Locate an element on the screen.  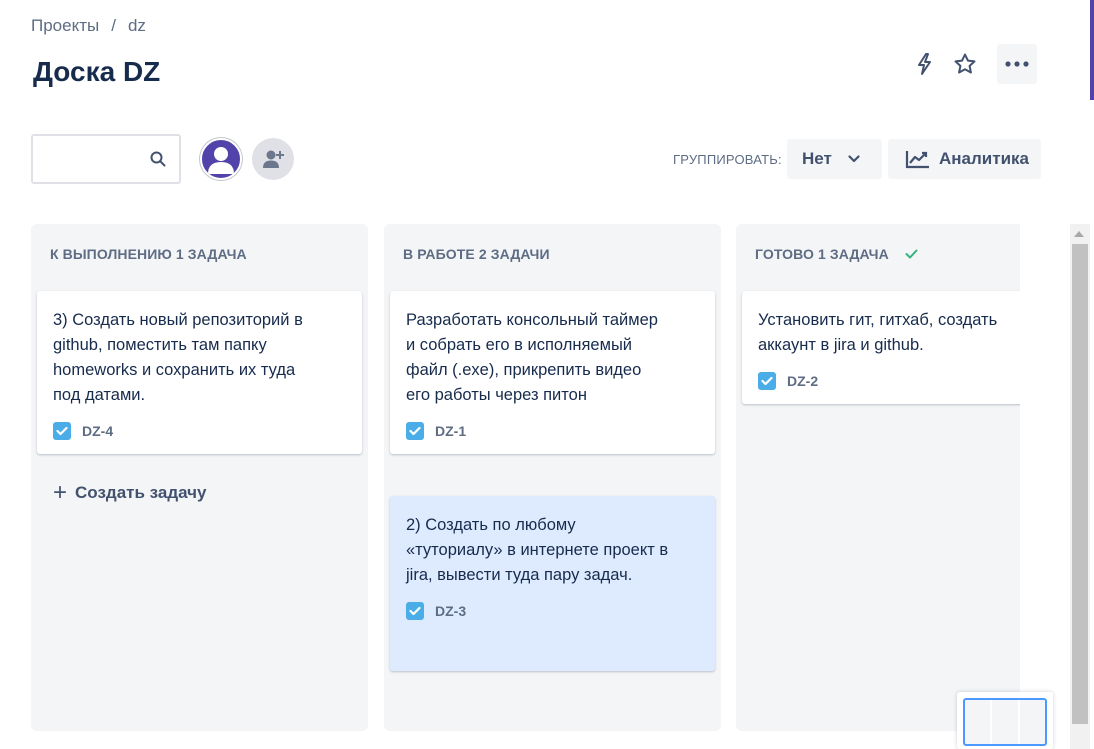
person-icon is located at coordinates (221, 160).